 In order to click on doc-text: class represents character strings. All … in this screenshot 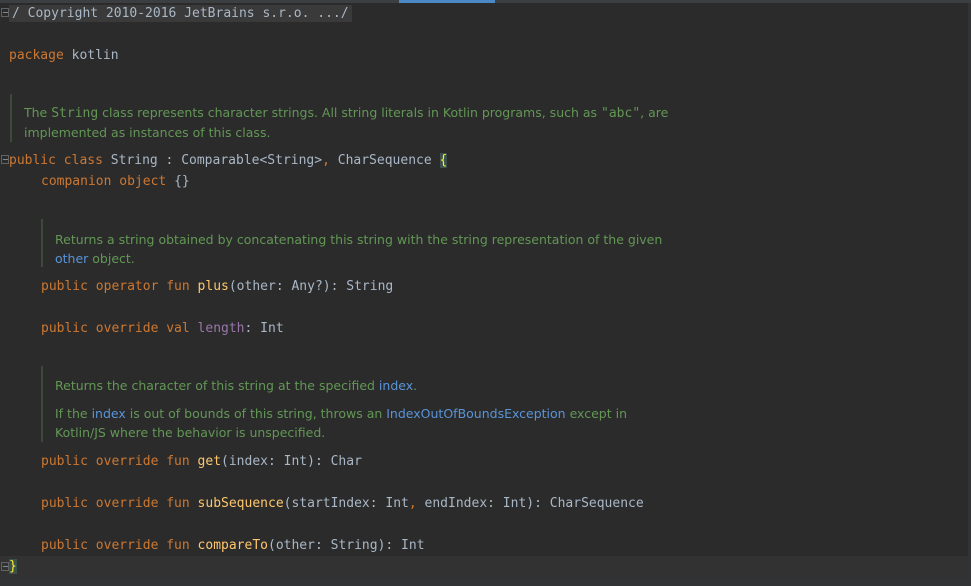, I will do `click(350, 112)`.